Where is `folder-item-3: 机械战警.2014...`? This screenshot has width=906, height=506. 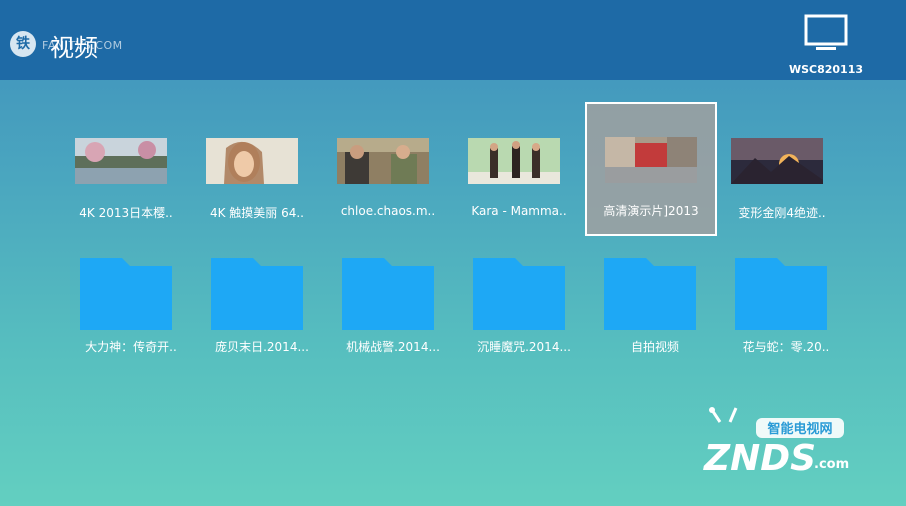 folder-item-3: 机械战警.2014... is located at coordinates (393, 323).